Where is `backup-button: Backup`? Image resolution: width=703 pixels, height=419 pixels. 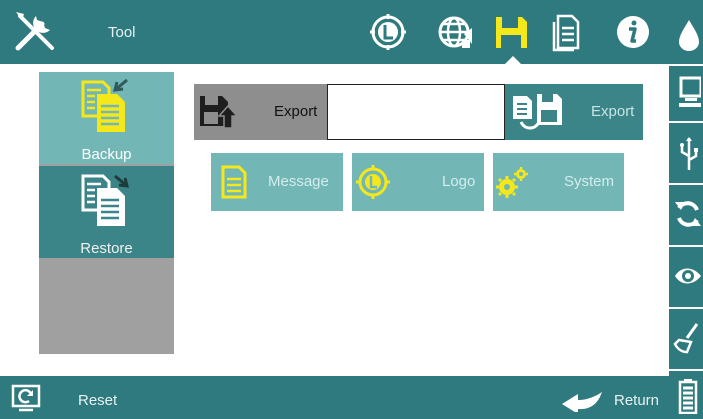
backup-button: Backup is located at coordinates (106, 118).